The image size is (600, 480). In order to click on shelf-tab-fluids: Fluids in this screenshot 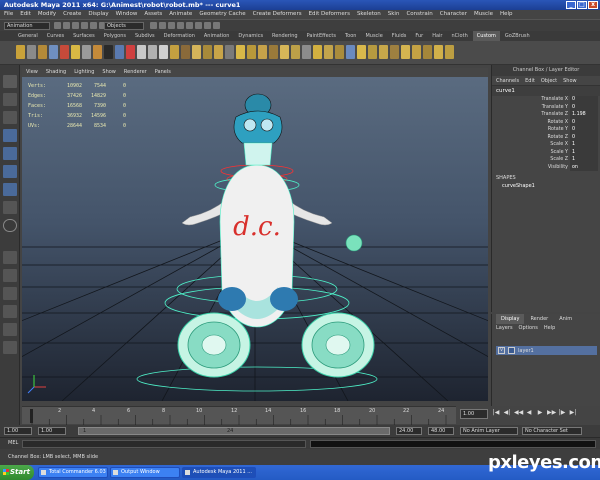, I will do `click(399, 36)`.